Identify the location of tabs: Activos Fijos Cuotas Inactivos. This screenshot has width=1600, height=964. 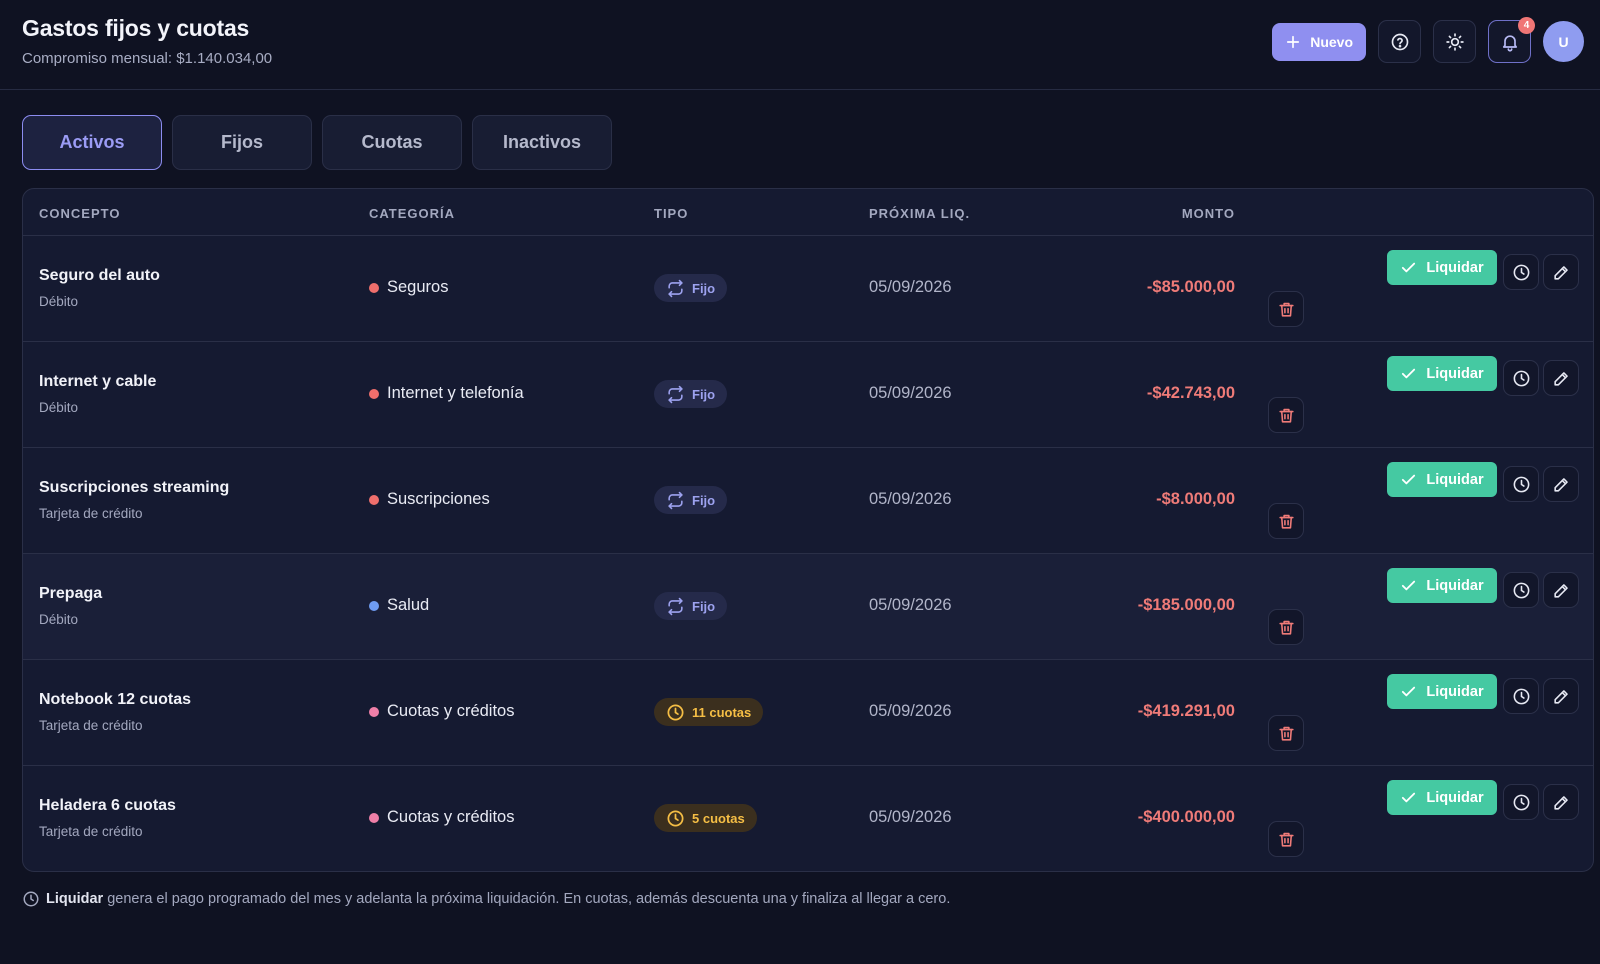
(317, 142).